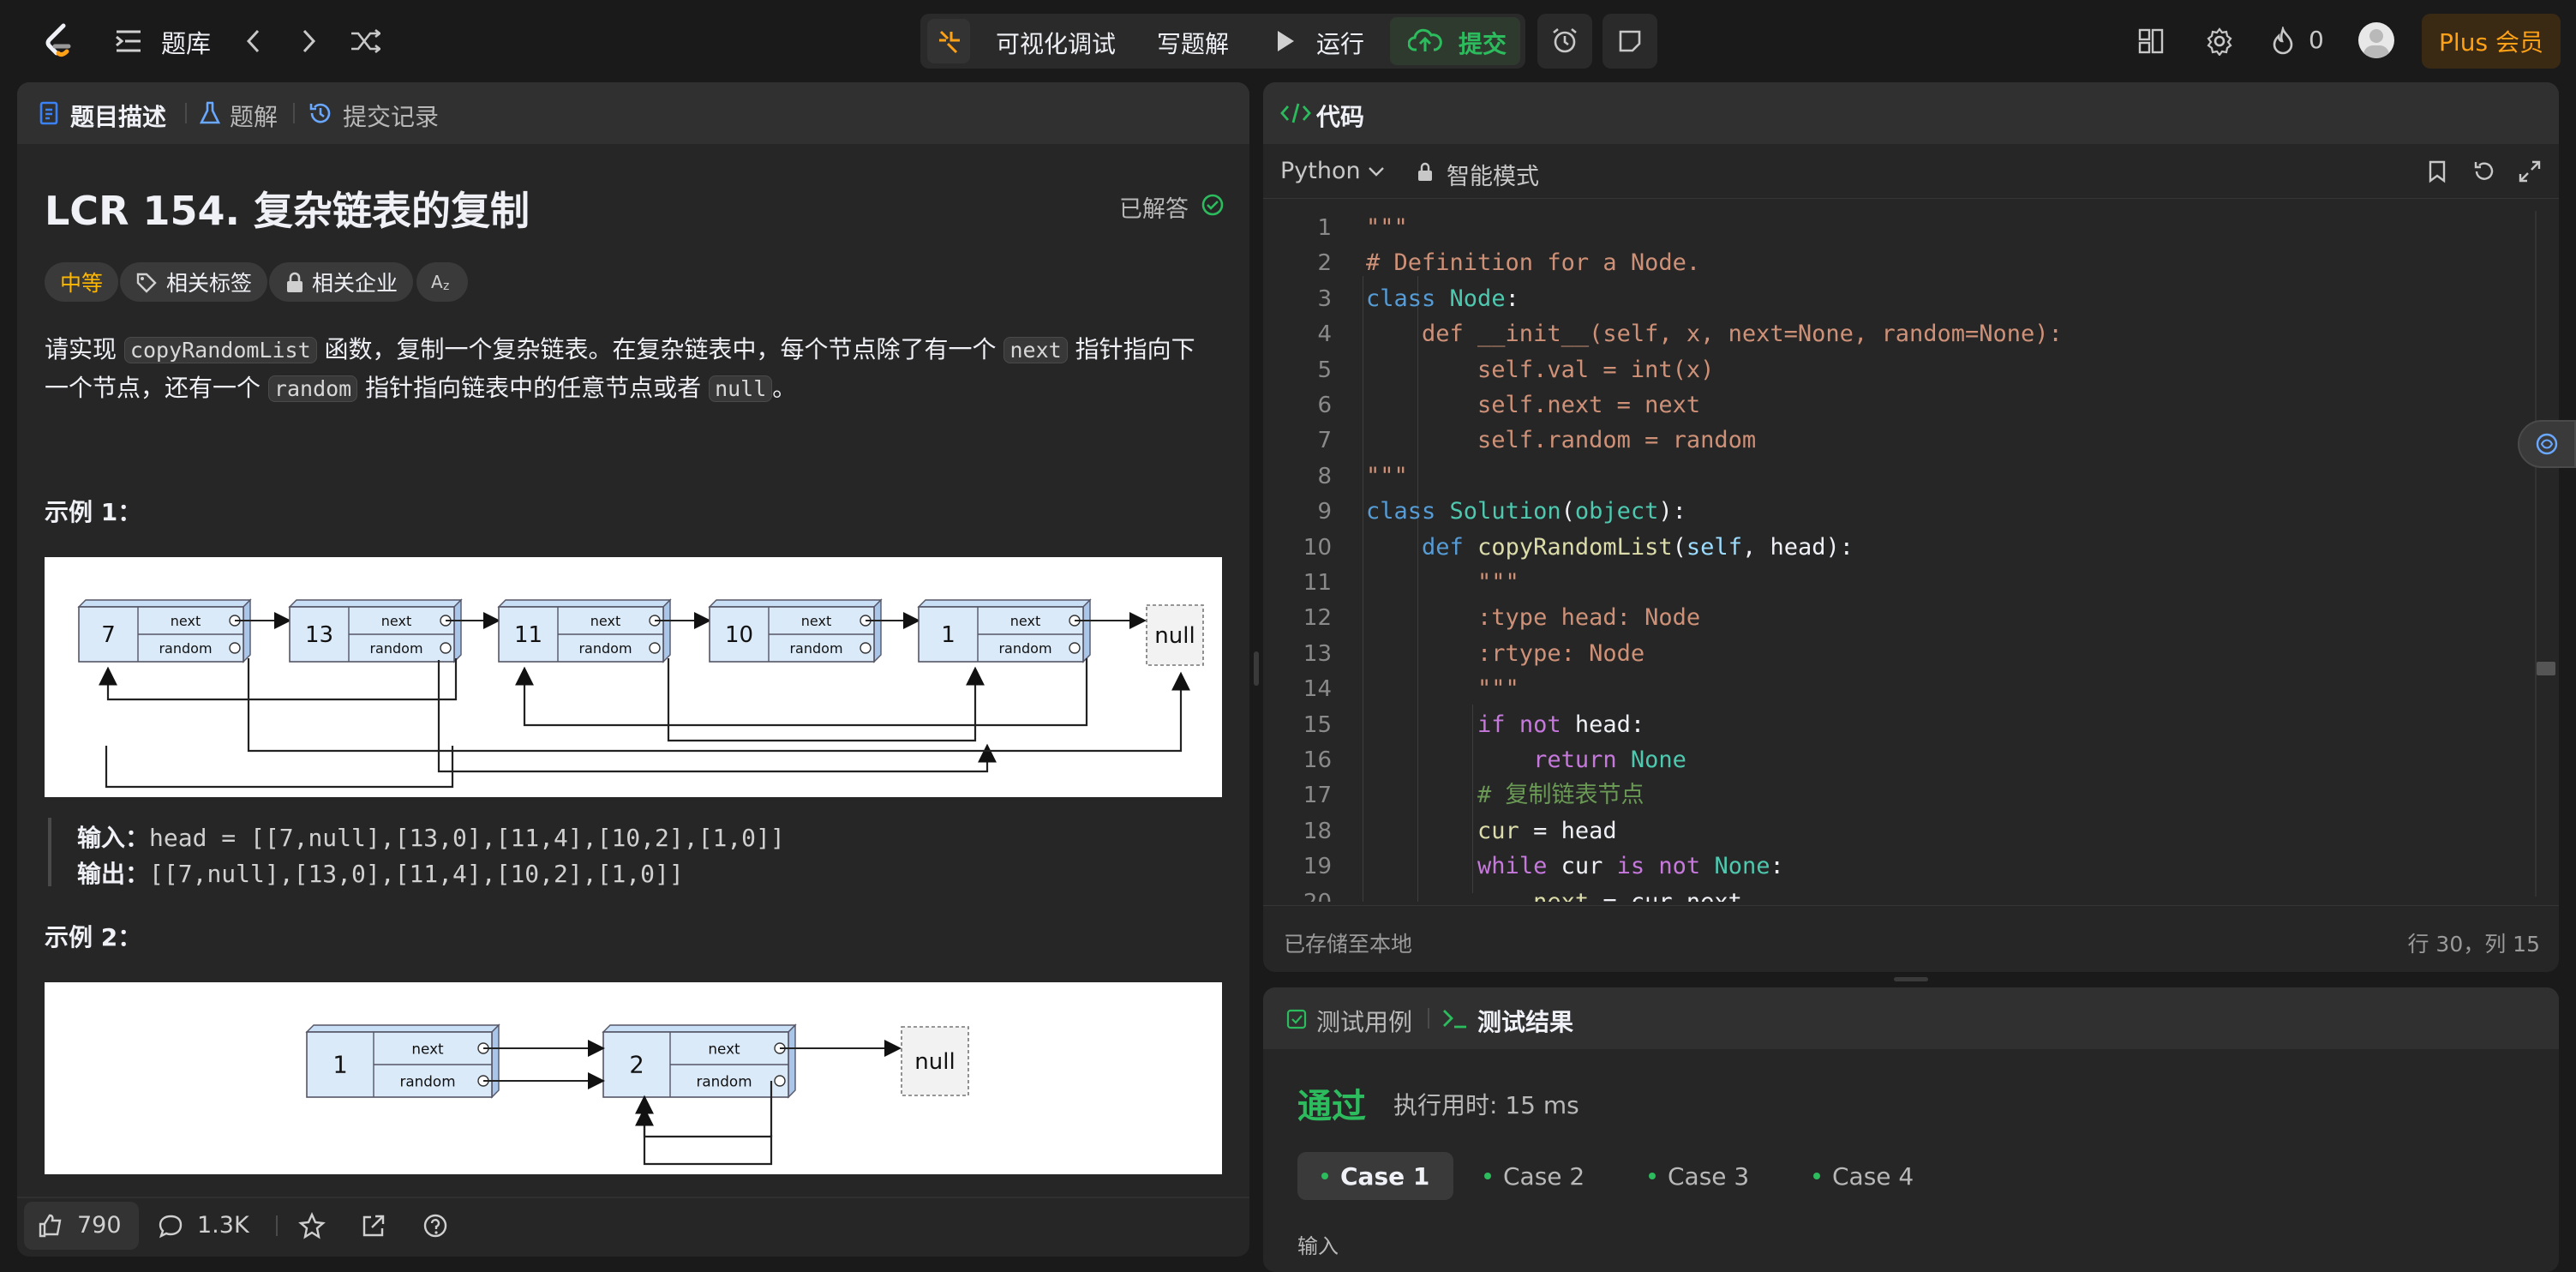 Image resolution: width=2576 pixels, height=1272 pixels. I want to click on line-number: 17, so click(1317, 796).